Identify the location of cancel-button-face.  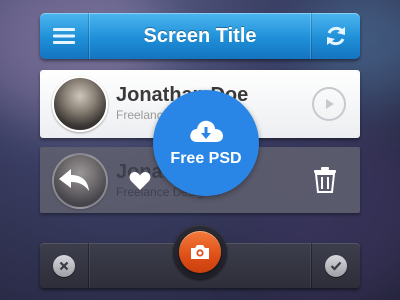
(64, 265).